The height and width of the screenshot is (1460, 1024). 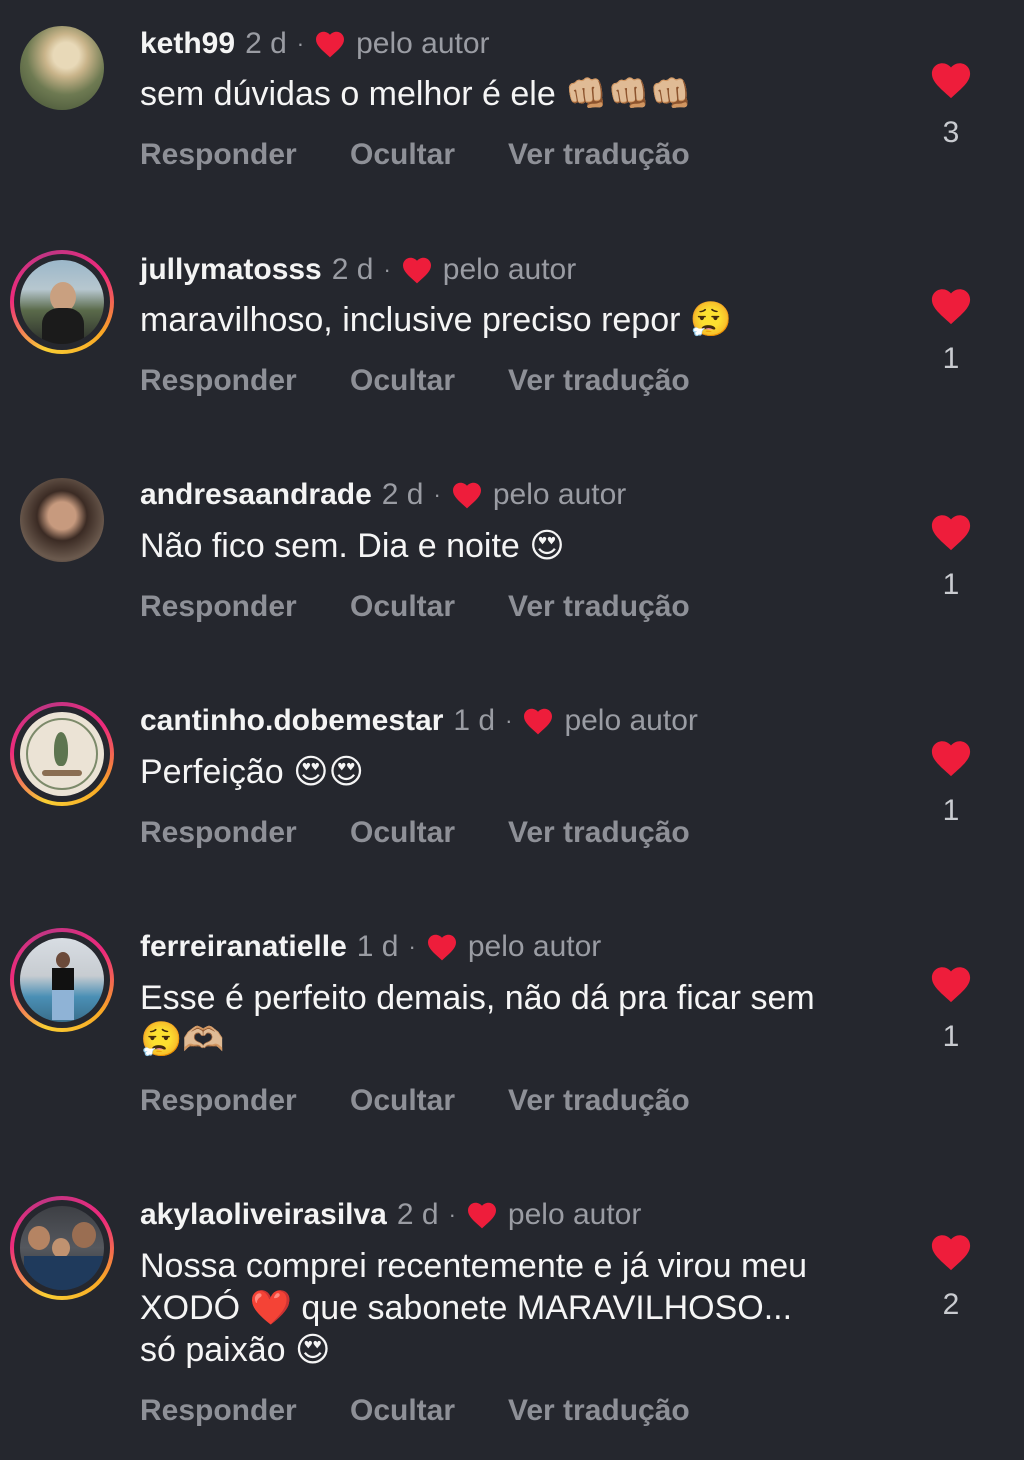 What do you see at coordinates (291, 721) in the screenshot?
I see `username: cantinho.dobemestar` at bounding box center [291, 721].